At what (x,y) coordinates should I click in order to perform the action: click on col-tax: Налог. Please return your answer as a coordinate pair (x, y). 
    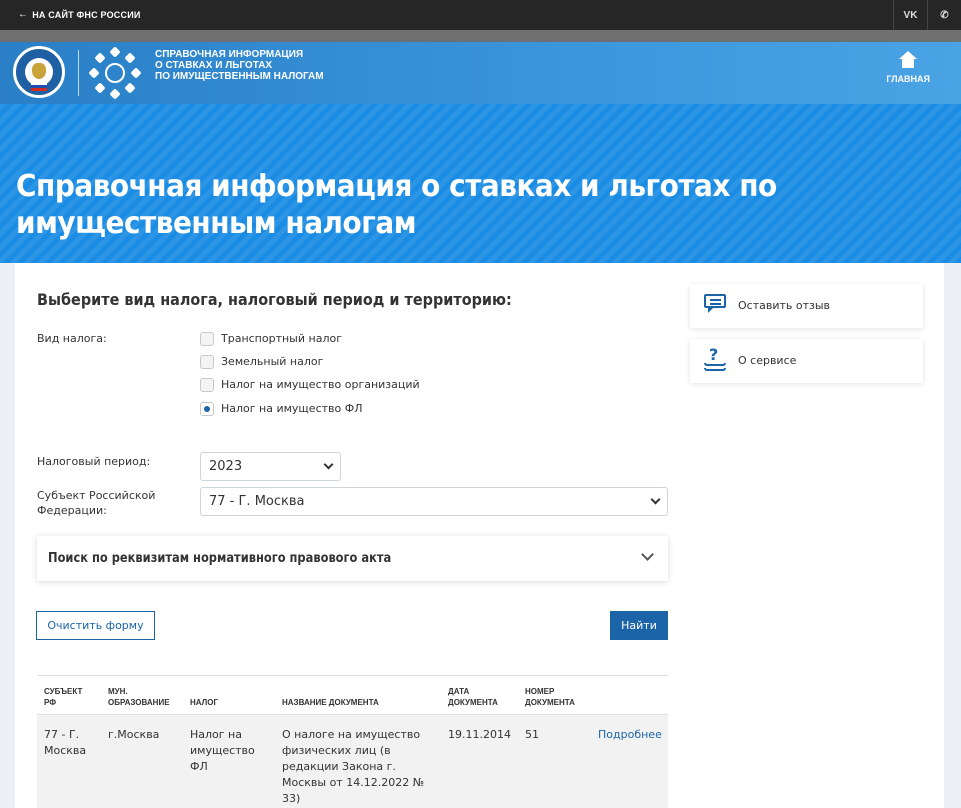
    Looking at the image, I should click on (204, 702).